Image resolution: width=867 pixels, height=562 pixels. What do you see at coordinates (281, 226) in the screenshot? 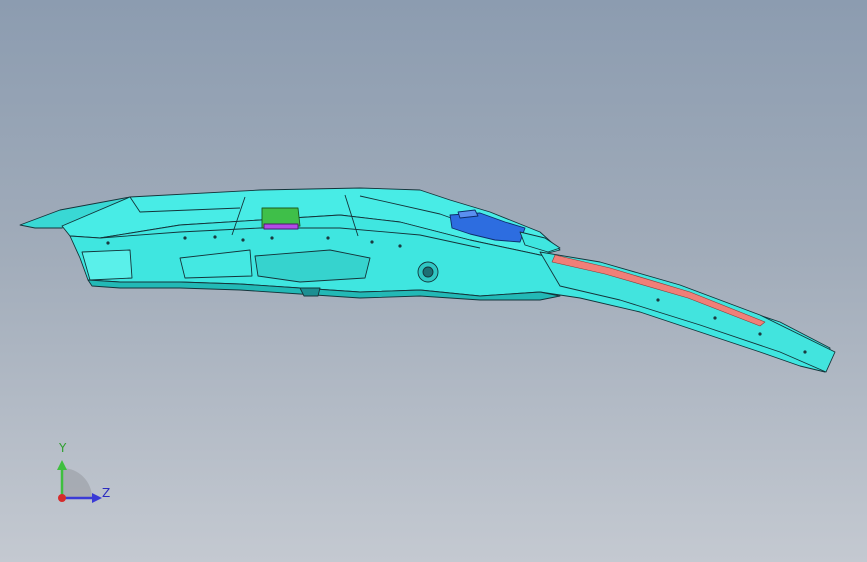
I see `purple-clip-base` at bounding box center [281, 226].